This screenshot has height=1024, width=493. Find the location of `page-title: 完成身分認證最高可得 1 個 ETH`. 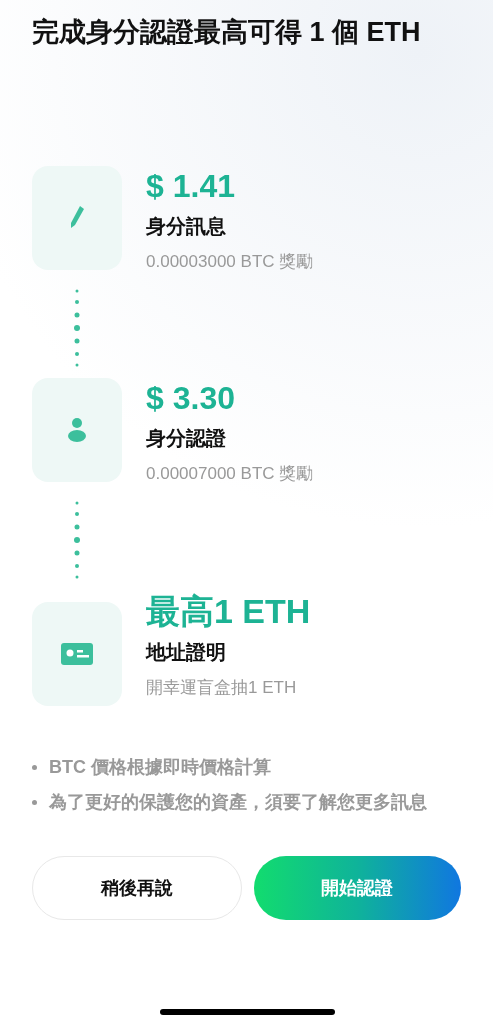

page-title: 完成身分認證最高可得 1 個 ETH is located at coordinates (226, 32).